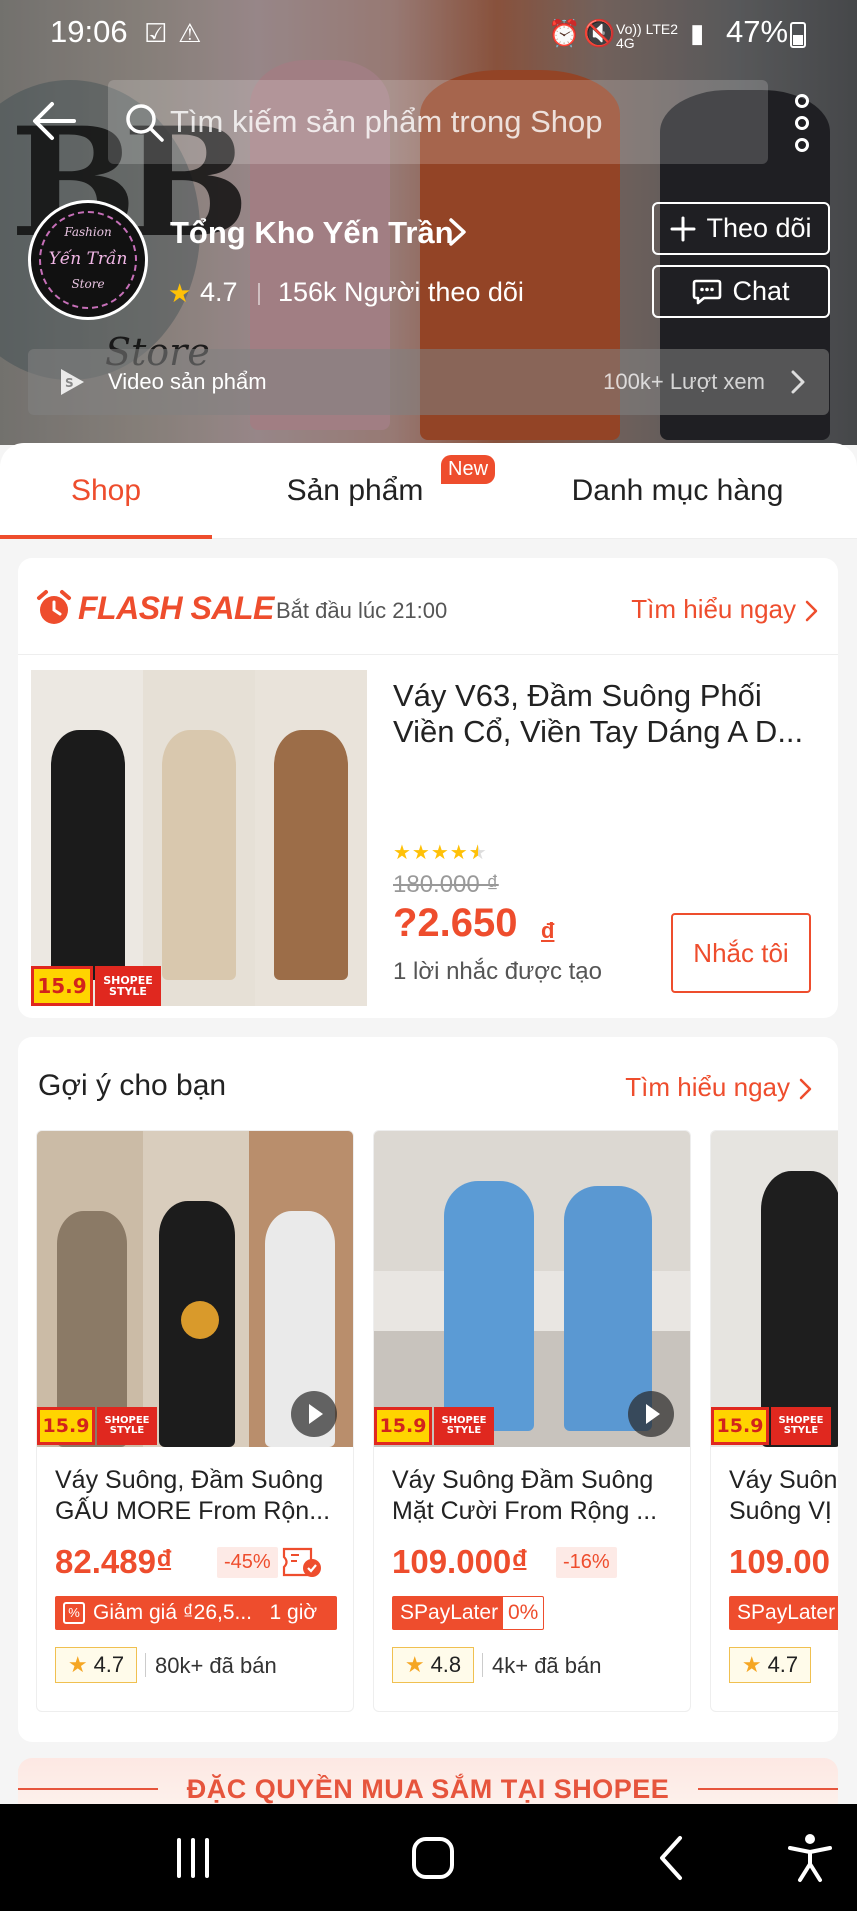 The image size is (857, 1911). What do you see at coordinates (428, 33) in the screenshot?
I see `status-bar: 19:06 ☑ ⚠ ⏰ 🔇 Vo)) LTE2 4G ▮ 47%` at bounding box center [428, 33].